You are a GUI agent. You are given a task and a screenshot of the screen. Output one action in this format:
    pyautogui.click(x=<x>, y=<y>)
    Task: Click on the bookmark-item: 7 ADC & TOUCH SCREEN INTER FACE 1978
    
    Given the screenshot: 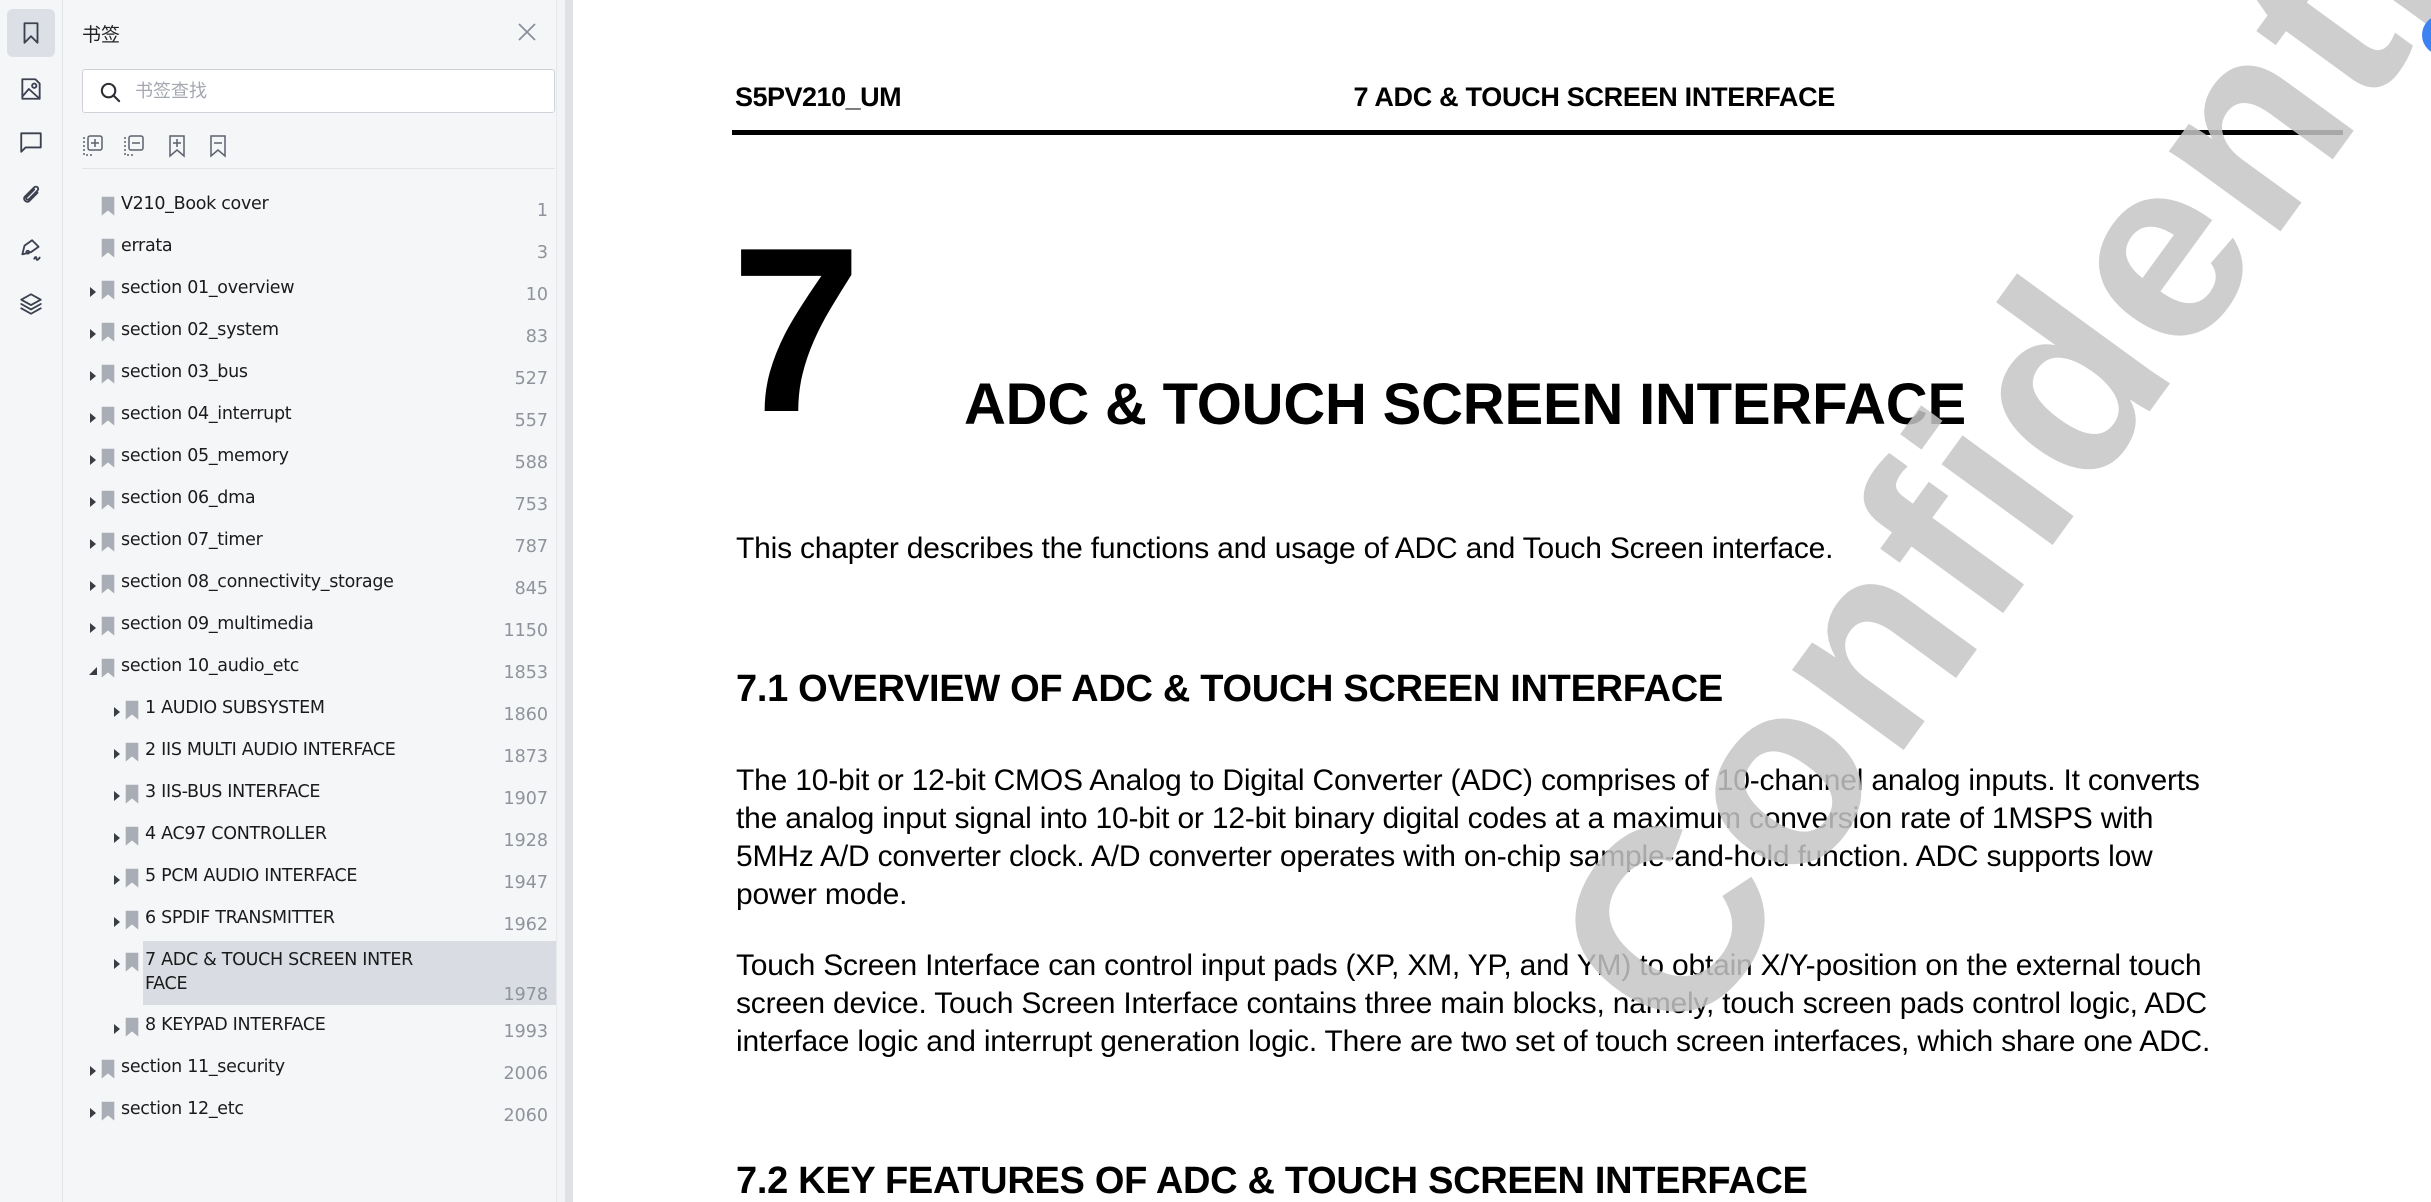 What is the action you would take?
    pyautogui.click(x=309, y=973)
    